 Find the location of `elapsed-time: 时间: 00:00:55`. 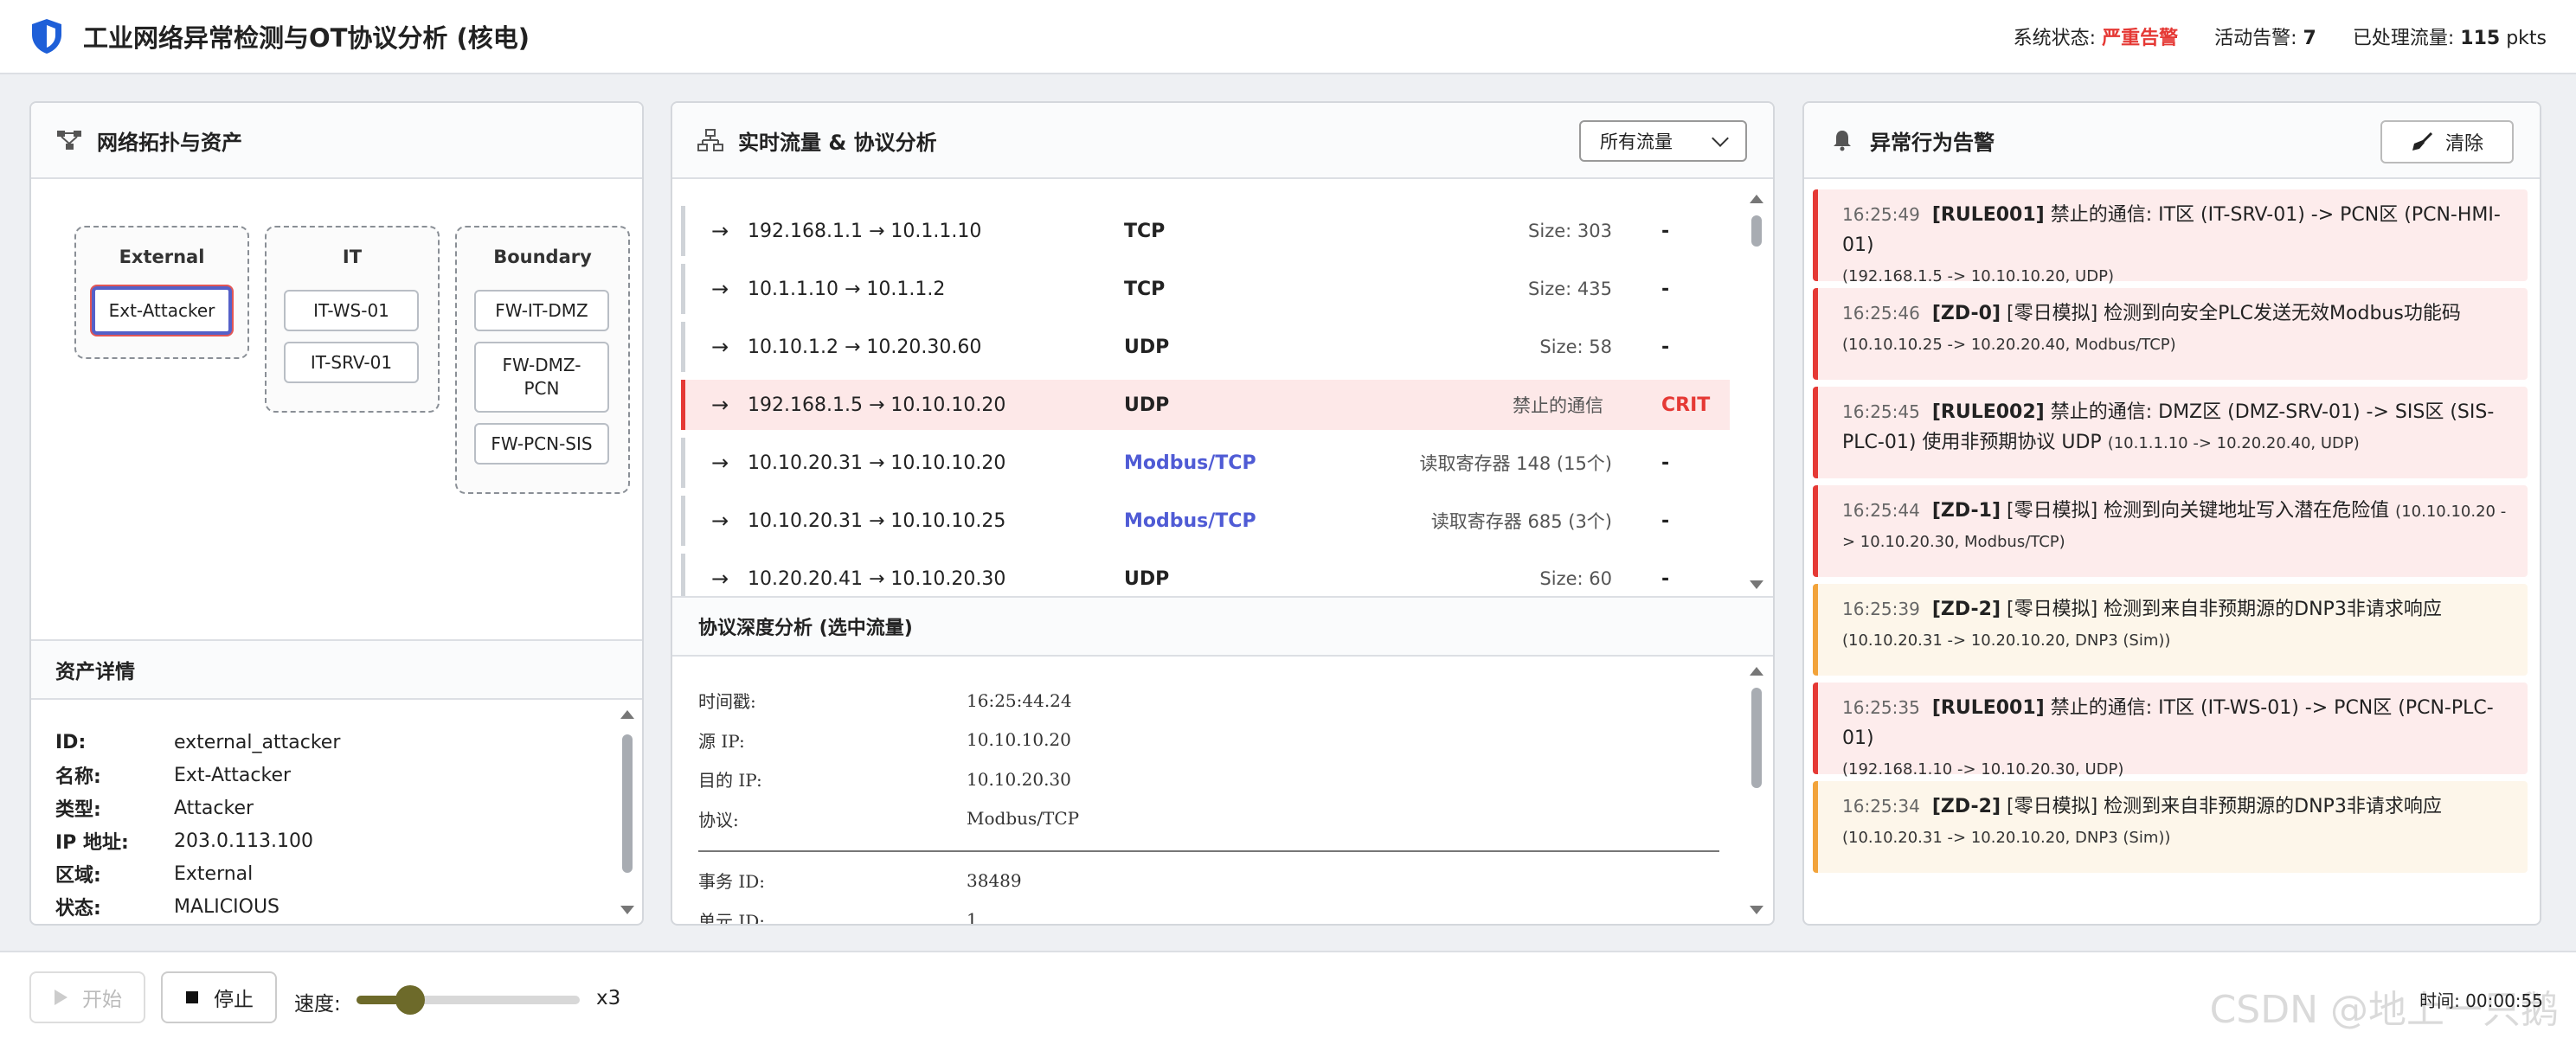

elapsed-time: 时间: 00:00:55 is located at coordinates (2481, 1000).